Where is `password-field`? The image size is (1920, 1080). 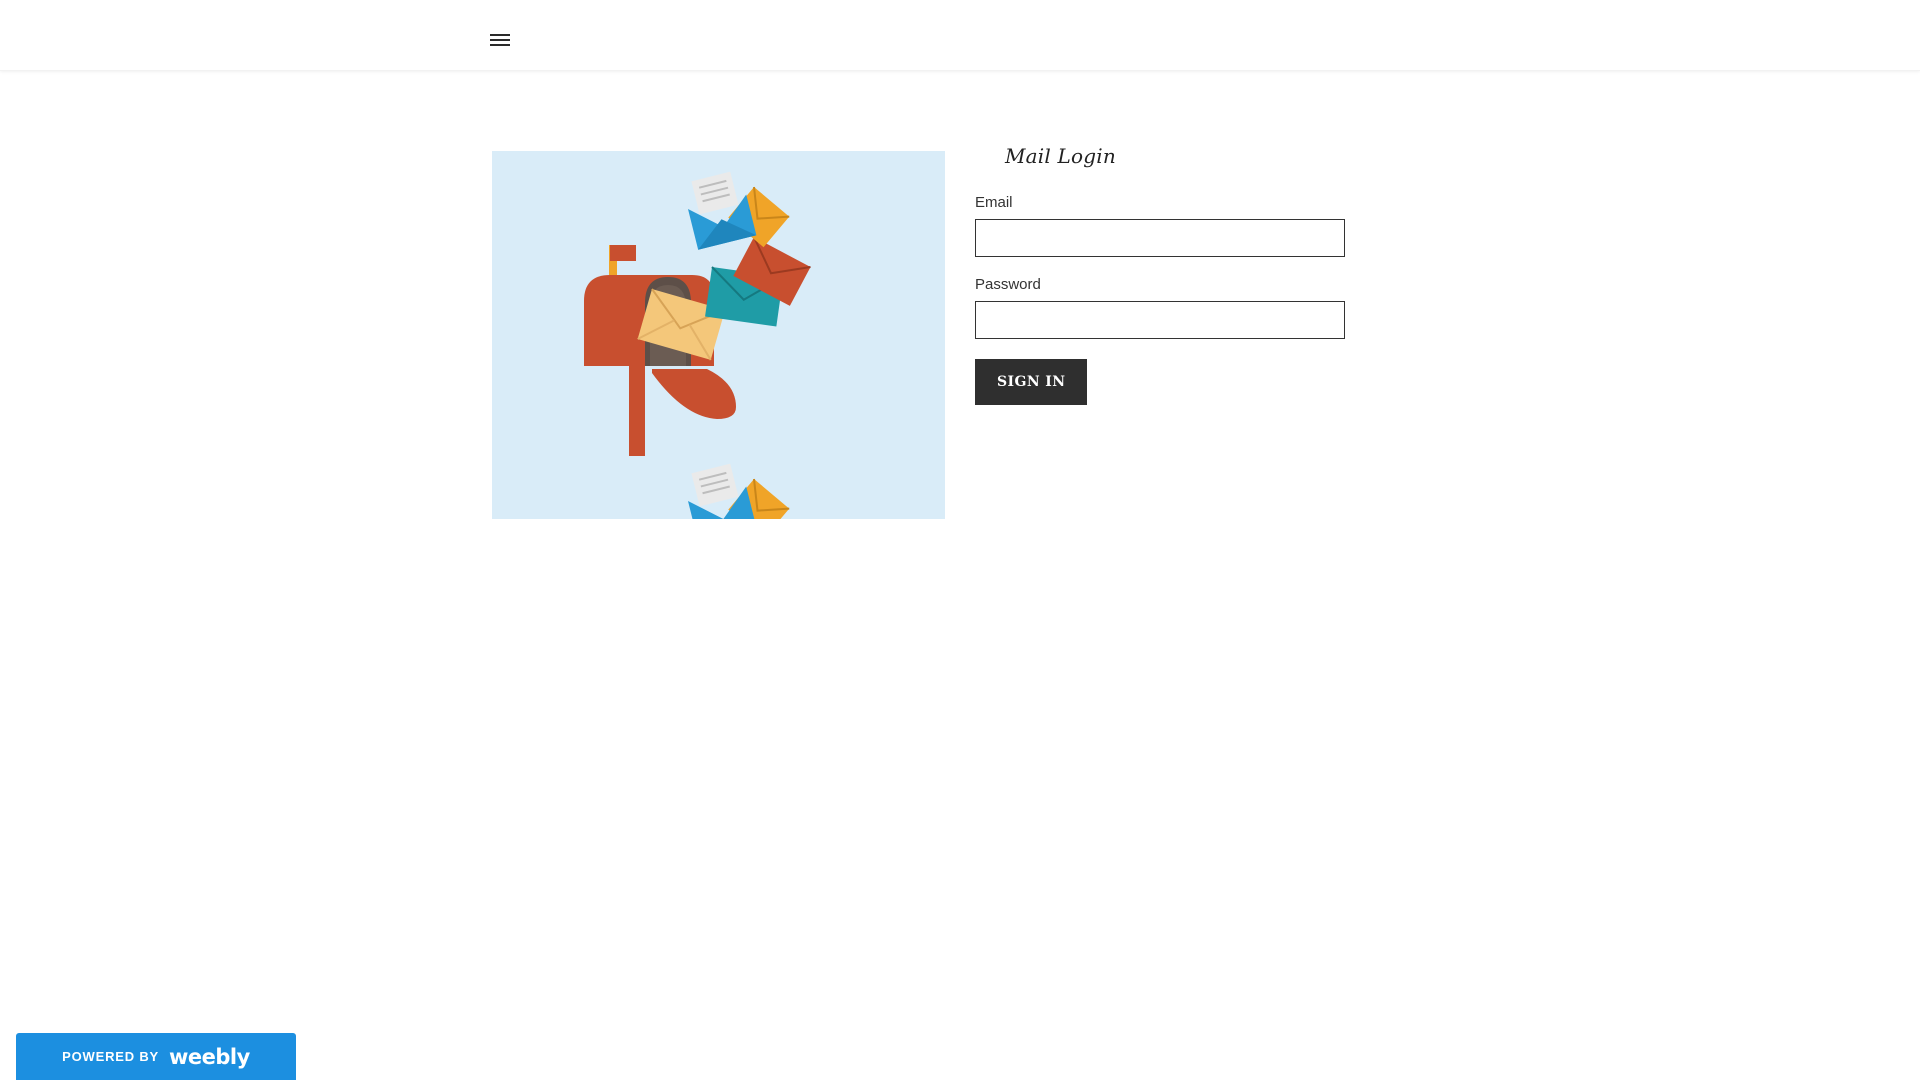 password-field is located at coordinates (1160, 320).